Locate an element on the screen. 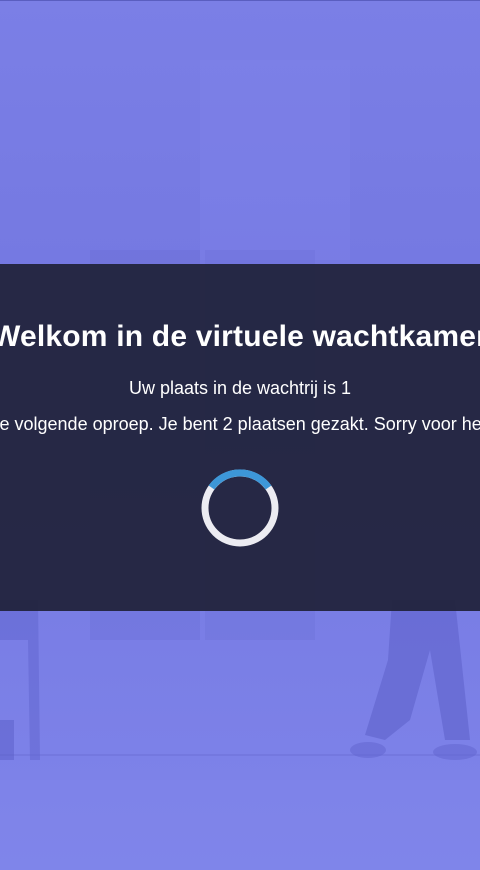  queue-position-text: Uw plaats in de wachtrij is 1 is located at coordinates (240, 388).